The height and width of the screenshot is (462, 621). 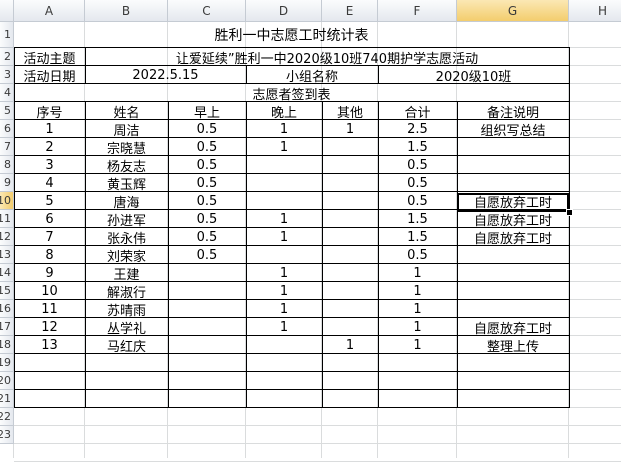 I want to click on cell-name: 宗晓慧, so click(x=126, y=147).